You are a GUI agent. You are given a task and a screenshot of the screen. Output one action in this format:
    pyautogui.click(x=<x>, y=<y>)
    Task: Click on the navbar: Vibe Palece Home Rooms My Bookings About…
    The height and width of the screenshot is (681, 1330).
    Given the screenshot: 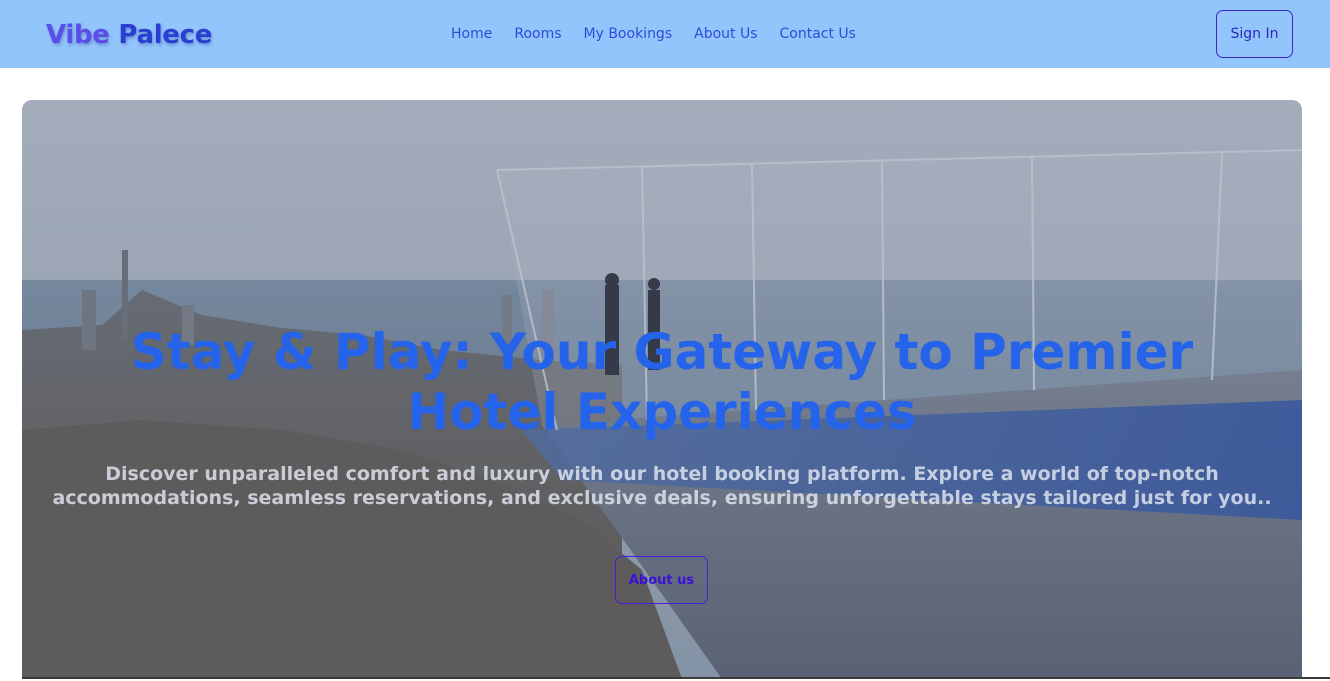 What is the action you would take?
    pyautogui.click(x=665, y=34)
    